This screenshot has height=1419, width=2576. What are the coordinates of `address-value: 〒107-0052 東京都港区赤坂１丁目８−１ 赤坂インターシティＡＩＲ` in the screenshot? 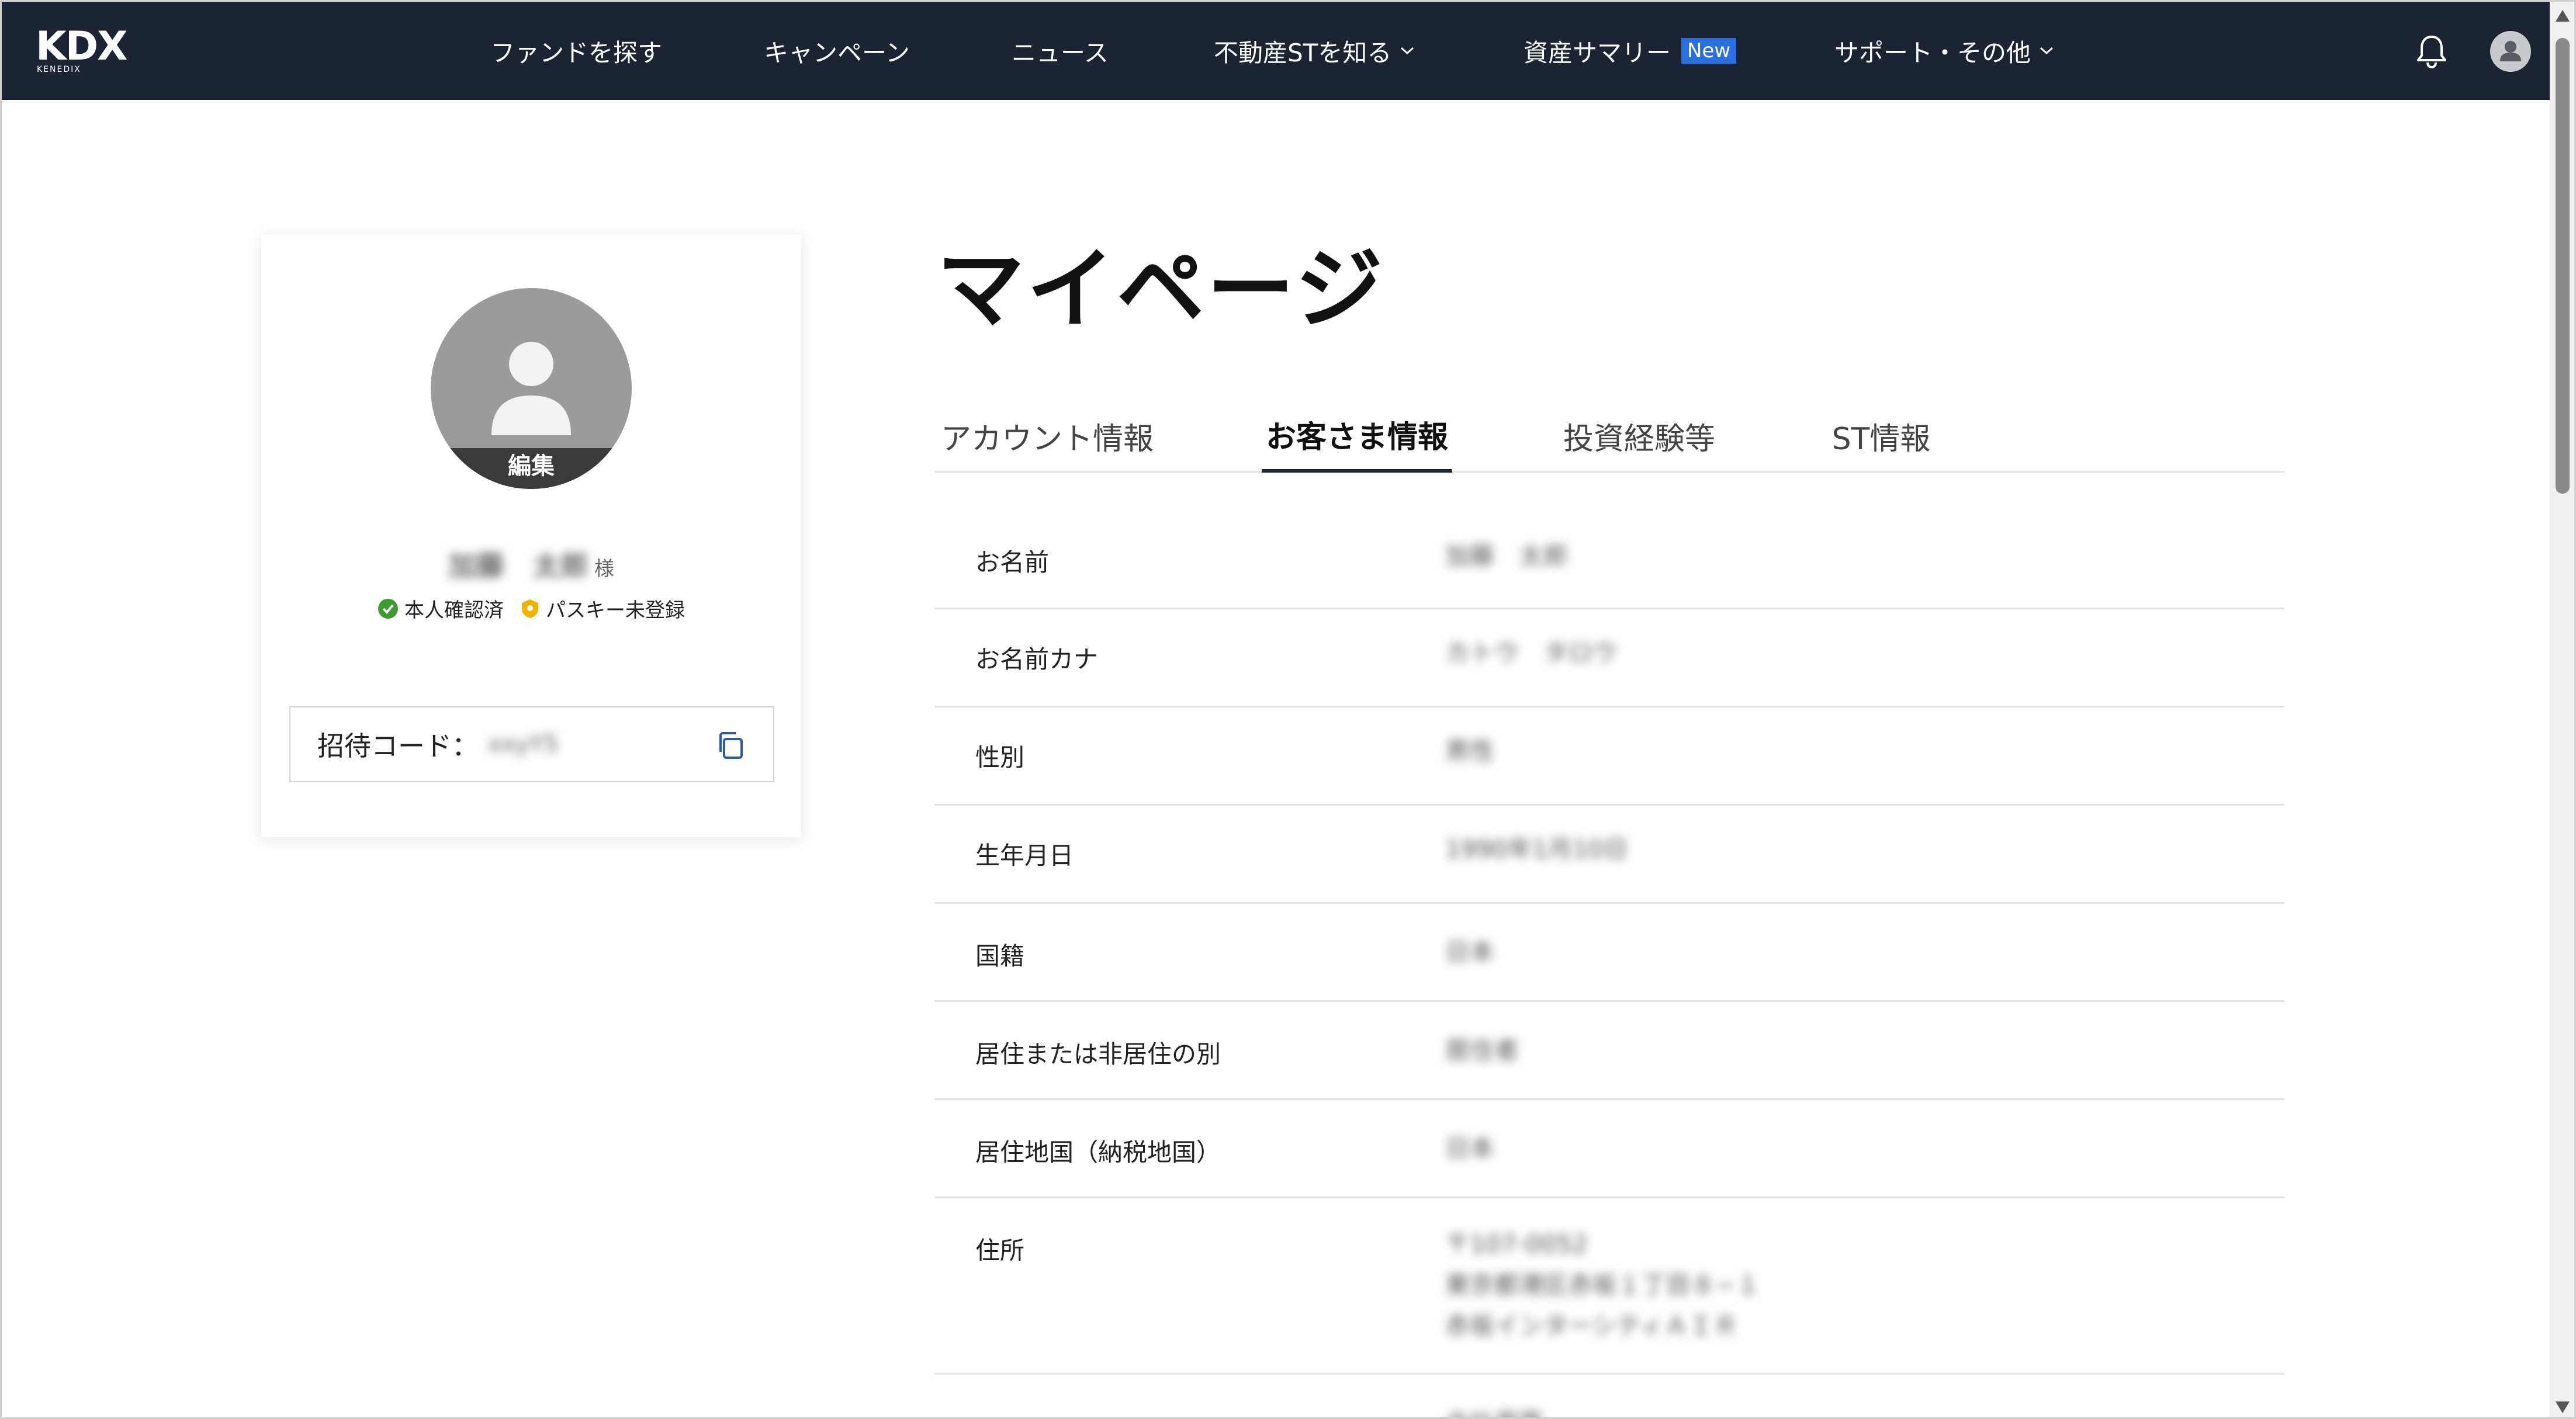 It's located at (1602, 1298).